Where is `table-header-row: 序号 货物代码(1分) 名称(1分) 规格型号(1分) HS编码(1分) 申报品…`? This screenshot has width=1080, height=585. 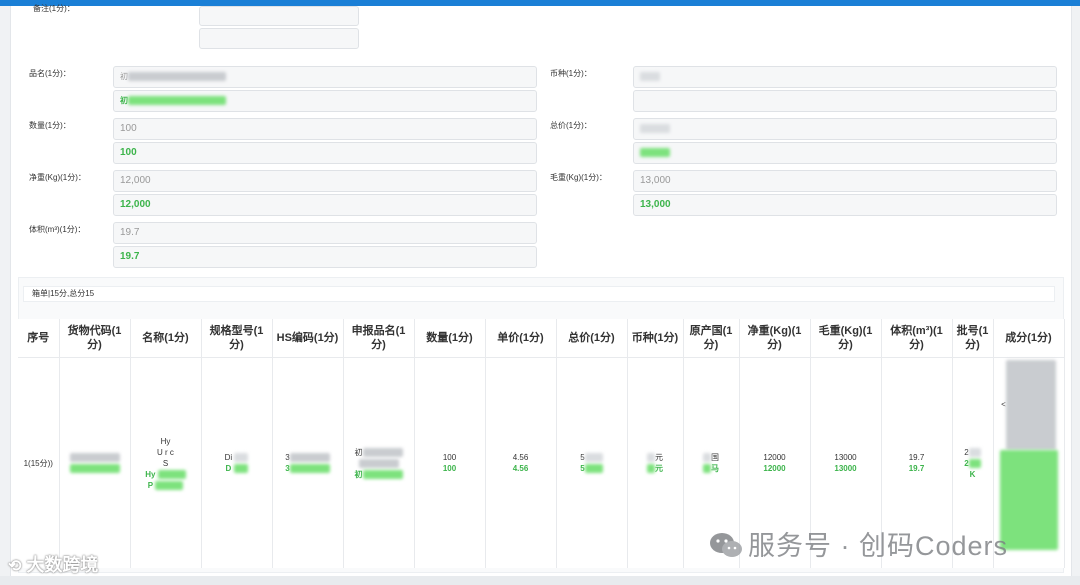 table-header-row: 序号 货物代码(1分) 名称(1分) 规格型号(1分) HS编码(1分) 申报品… is located at coordinates (541, 338).